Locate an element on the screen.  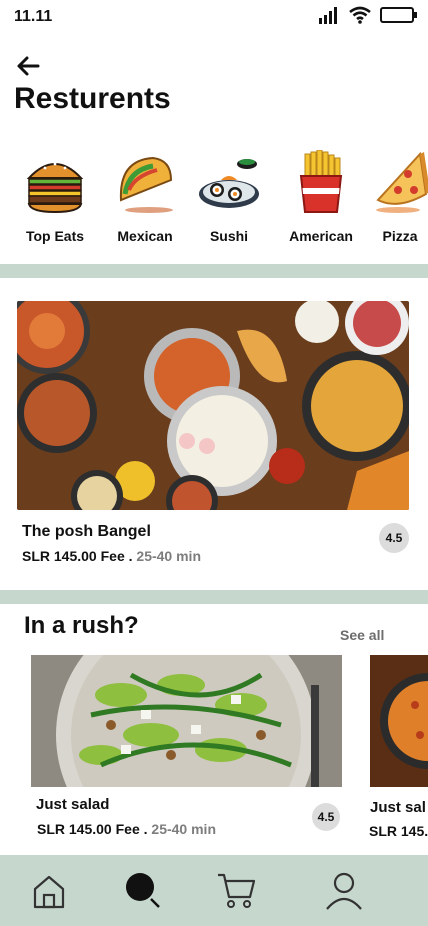
fries-icon is located at coordinates (321, 181).